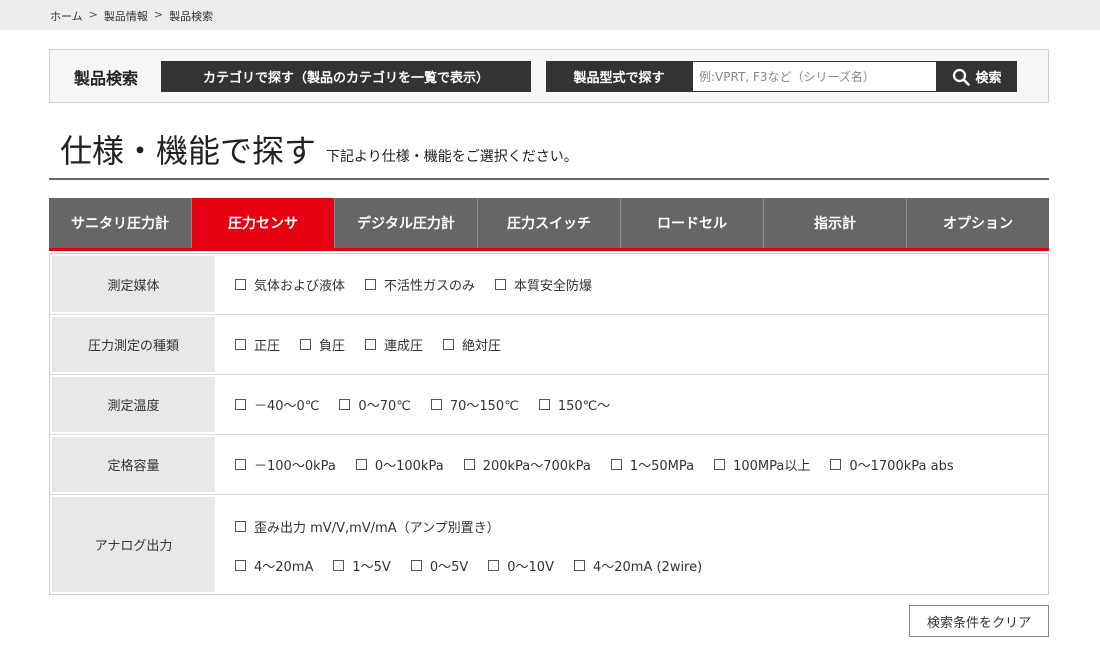 This screenshot has width=1100, height=670. Describe the element at coordinates (406, 223) in the screenshot. I see `tab-digital-pressure-gauge: デジタル圧力計` at that location.